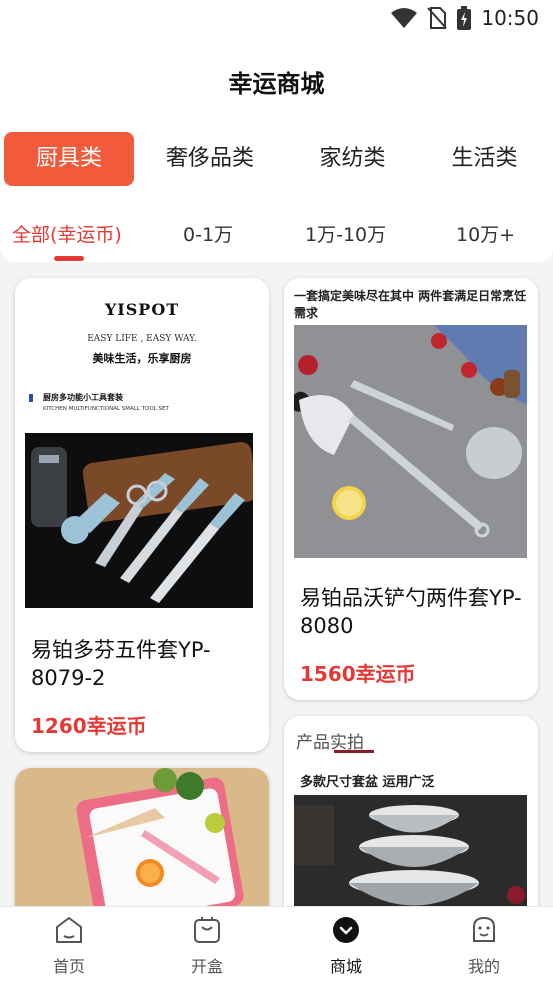 Image resolution: width=553 pixels, height=983 pixels. Describe the element at coordinates (367, 782) in the screenshot. I see `image-caption: 多款尺寸套盆 运用广泛` at that location.